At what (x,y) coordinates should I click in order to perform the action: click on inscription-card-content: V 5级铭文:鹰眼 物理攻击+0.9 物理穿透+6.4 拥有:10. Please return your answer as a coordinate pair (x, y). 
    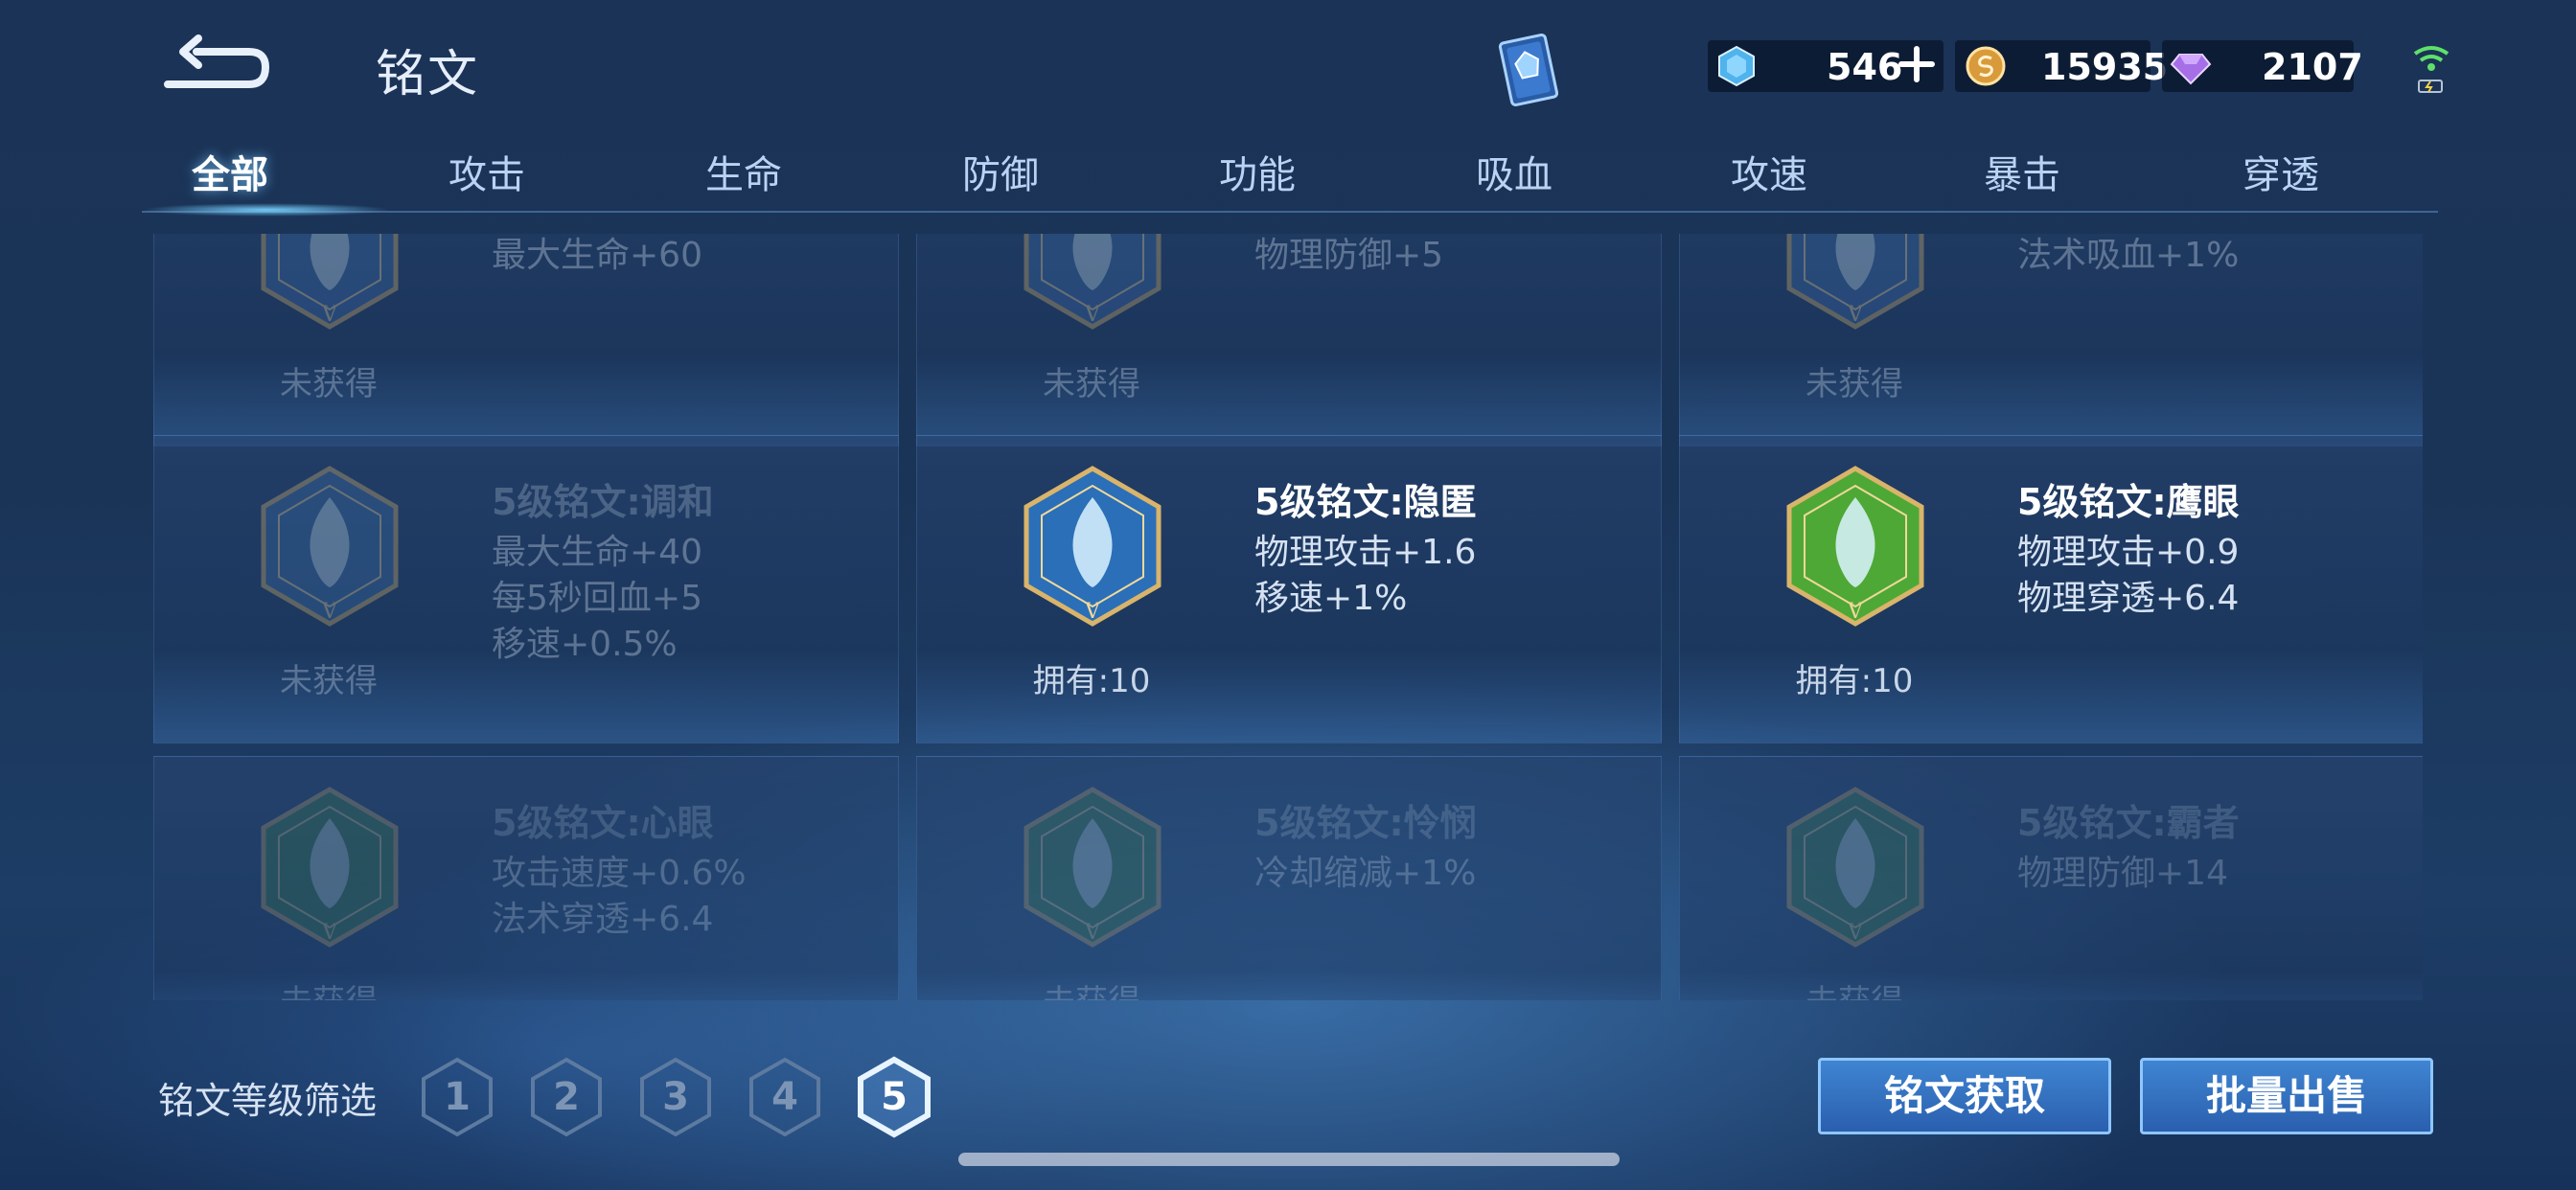
    Looking at the image, I should click on (2051, 590).